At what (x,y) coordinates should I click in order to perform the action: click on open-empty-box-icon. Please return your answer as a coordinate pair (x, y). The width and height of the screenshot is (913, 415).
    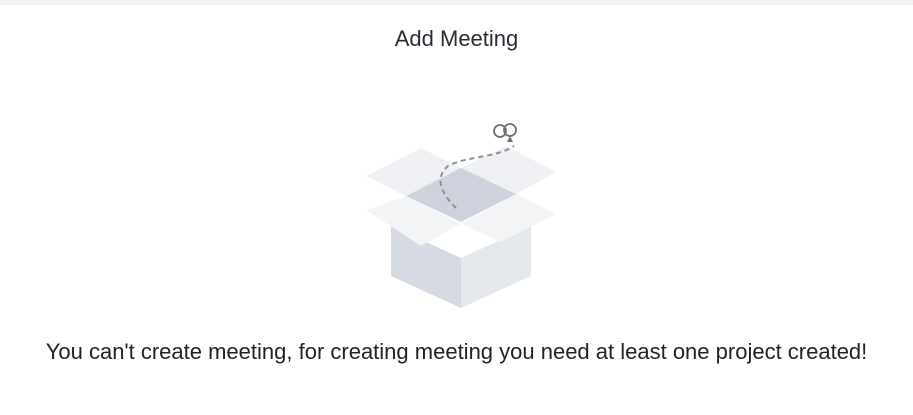
    Looking at the image, I should click on (461, 215).